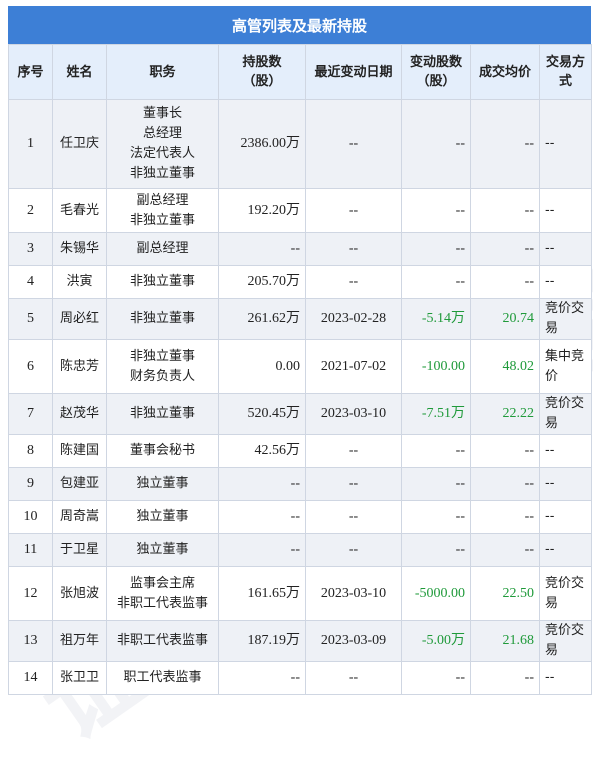  I want to click on row-index: 11, so click(30, 550).